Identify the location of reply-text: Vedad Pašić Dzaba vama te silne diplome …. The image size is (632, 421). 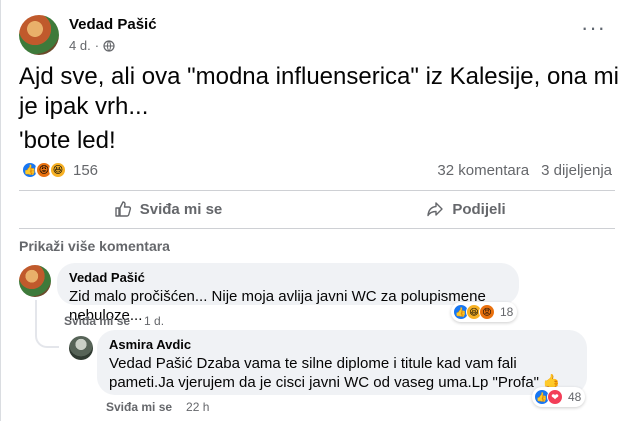
(335, 373).